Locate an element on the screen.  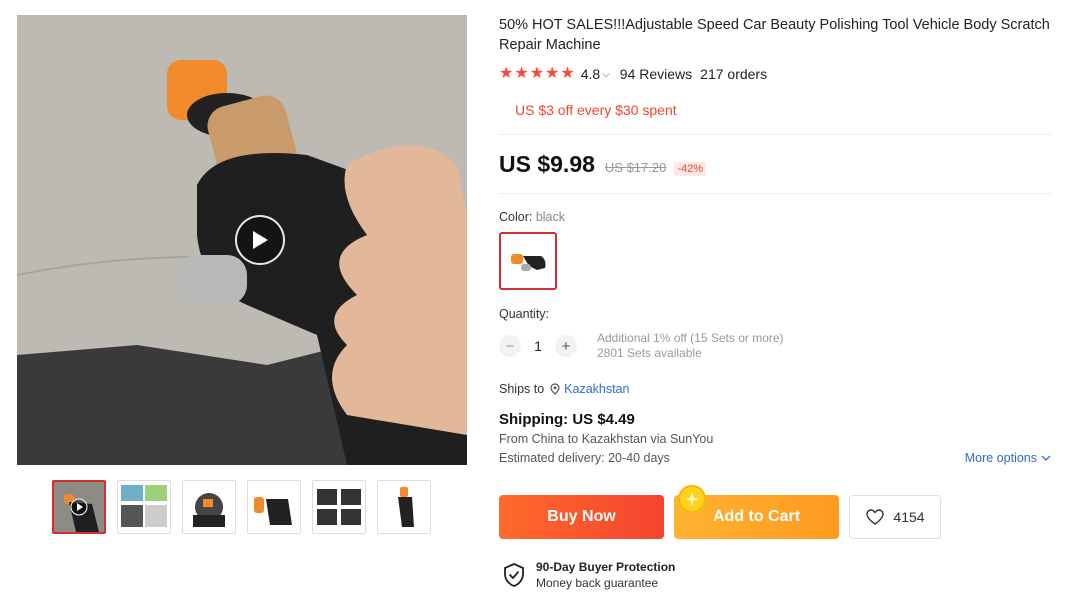
color-swatch-black is located at coordinates (528, 261).